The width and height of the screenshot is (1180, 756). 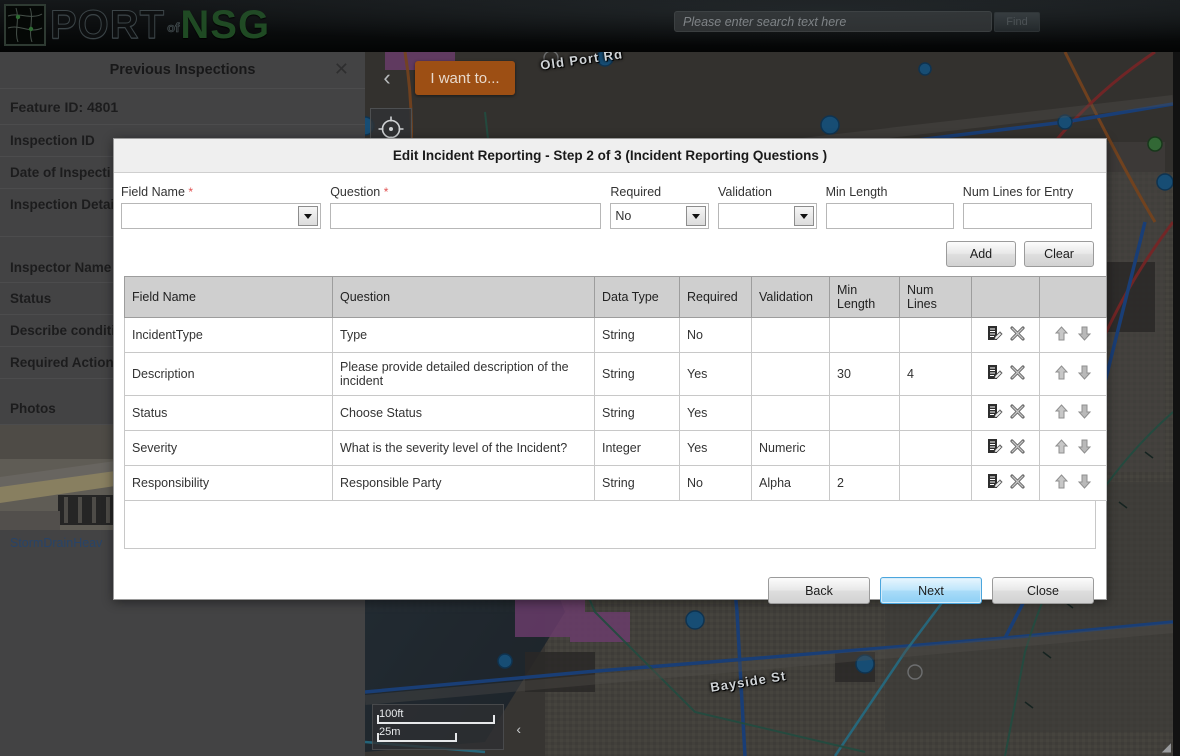 I want to click on question-input, so click(x=466, y=216).